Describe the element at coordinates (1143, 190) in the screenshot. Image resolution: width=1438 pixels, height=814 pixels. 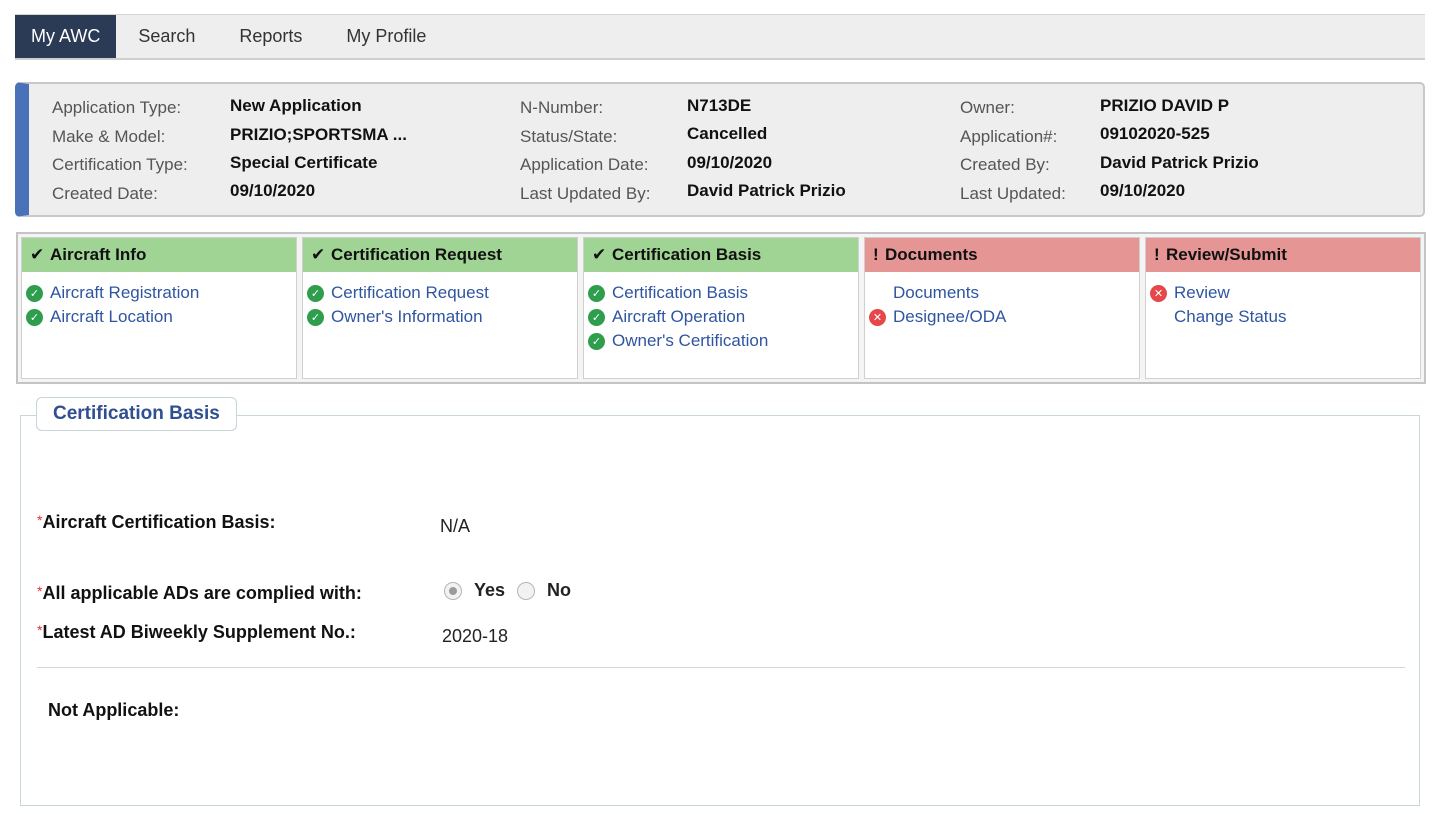
I see `last-updated-value: 09/10/2020` at that location.